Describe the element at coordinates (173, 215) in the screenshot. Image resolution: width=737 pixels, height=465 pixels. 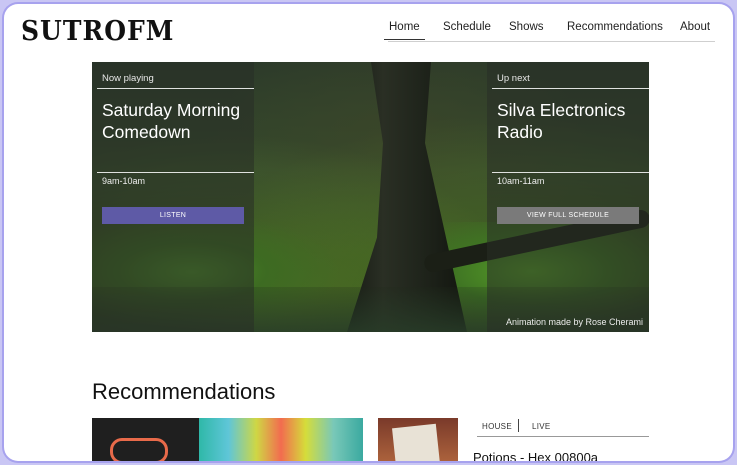
I see `listen-button: LISTEN` at that location.